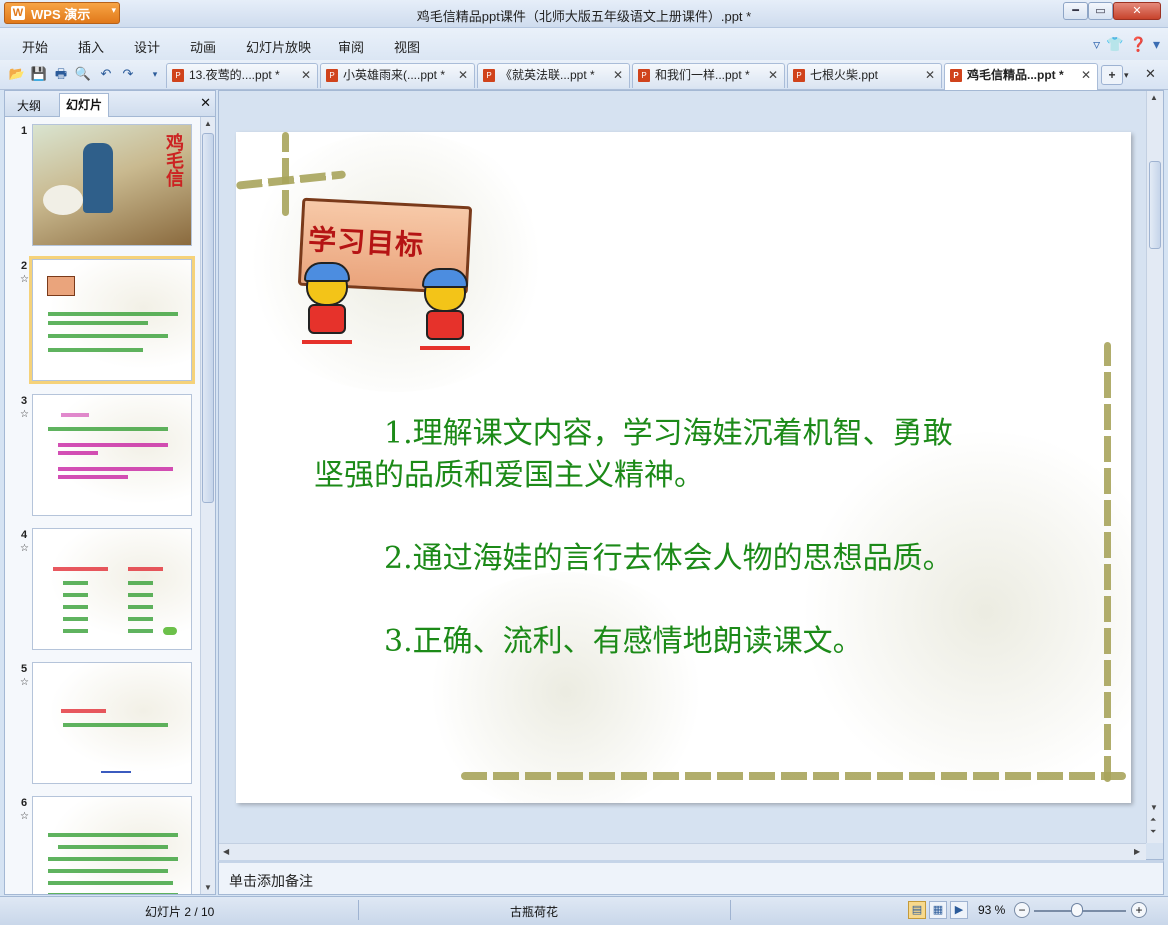 The width and height of the screenshot is (1168, 925). I want to click on doc-tab-6-active: P 鸡毛信精品...ppt * ✕, so click(1021, 76).